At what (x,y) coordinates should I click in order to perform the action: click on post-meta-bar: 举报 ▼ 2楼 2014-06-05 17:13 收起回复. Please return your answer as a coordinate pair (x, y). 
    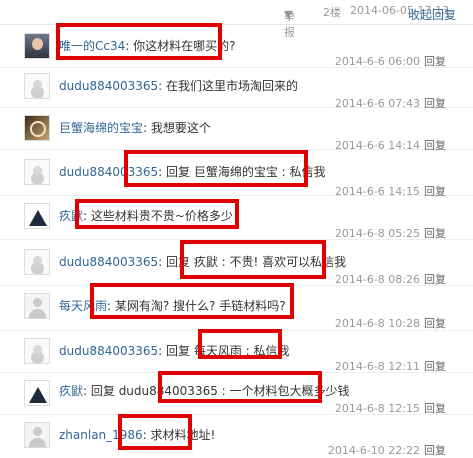
    Looking at the image, I should click on (236, 19).